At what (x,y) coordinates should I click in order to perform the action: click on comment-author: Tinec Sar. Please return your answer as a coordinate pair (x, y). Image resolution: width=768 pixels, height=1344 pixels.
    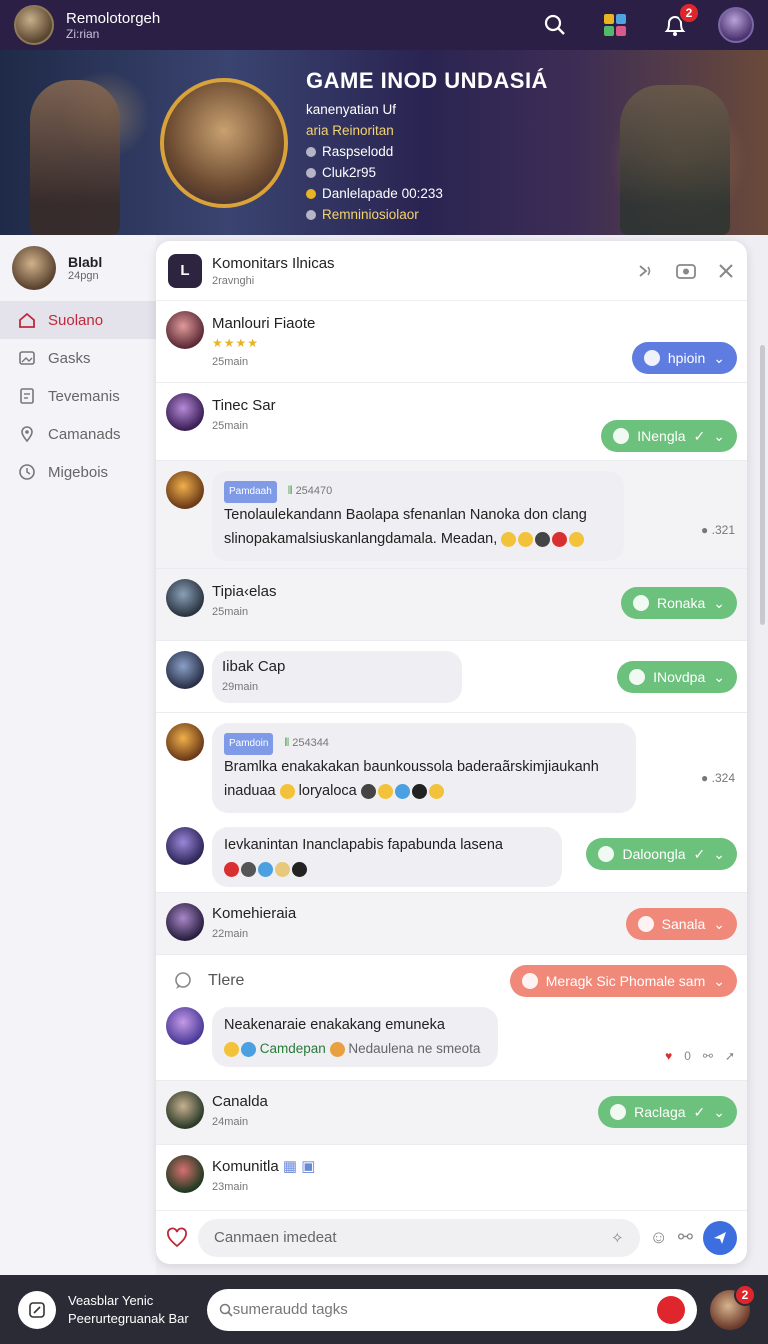
    Looking at the image, I should click on (244, 405).